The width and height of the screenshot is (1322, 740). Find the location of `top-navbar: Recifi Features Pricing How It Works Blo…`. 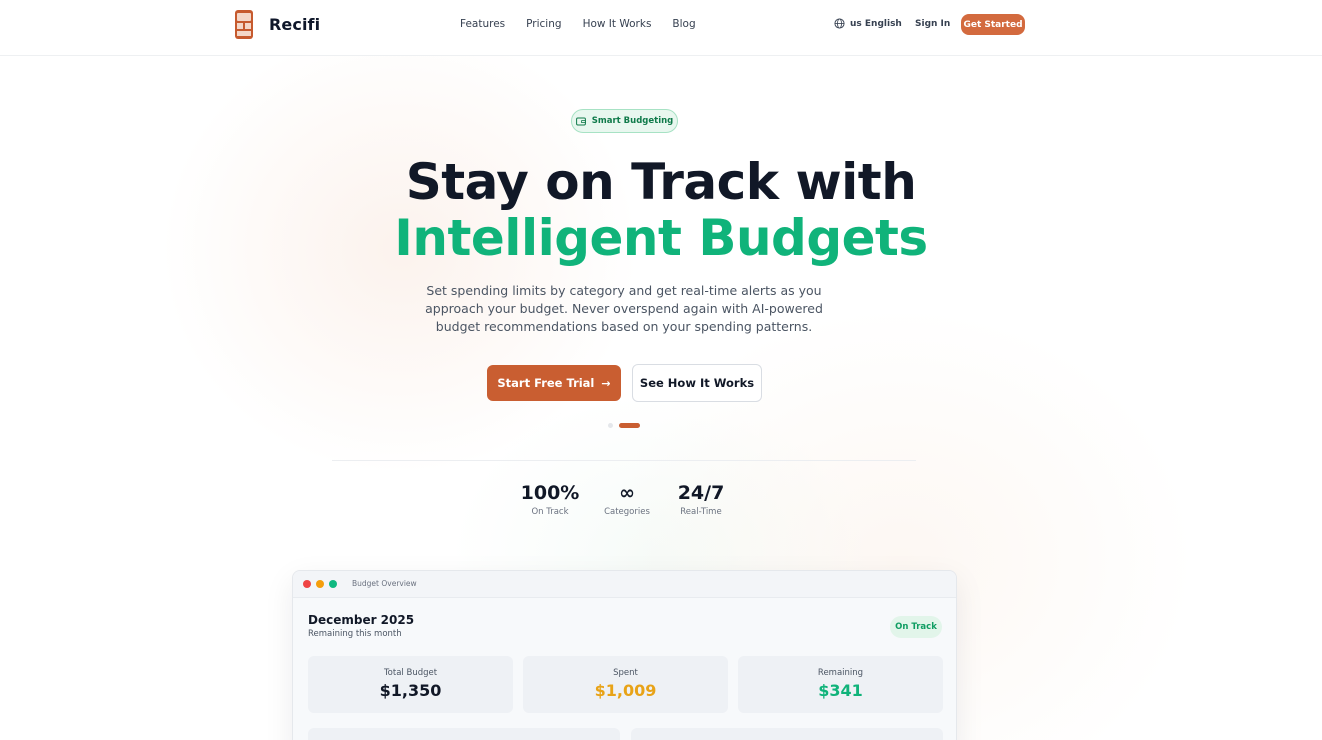

top-navbar: Recifi Features Pricing How It Works Blo… is located at coordinates (661, 28).